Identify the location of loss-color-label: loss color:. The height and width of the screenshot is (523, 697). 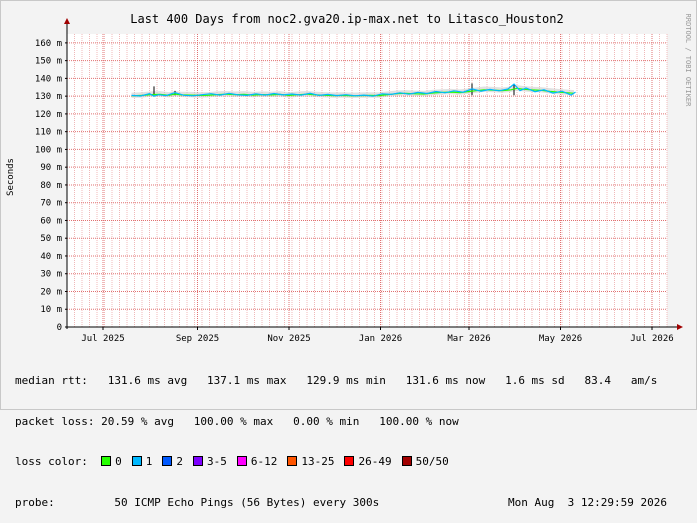
(51, 461).